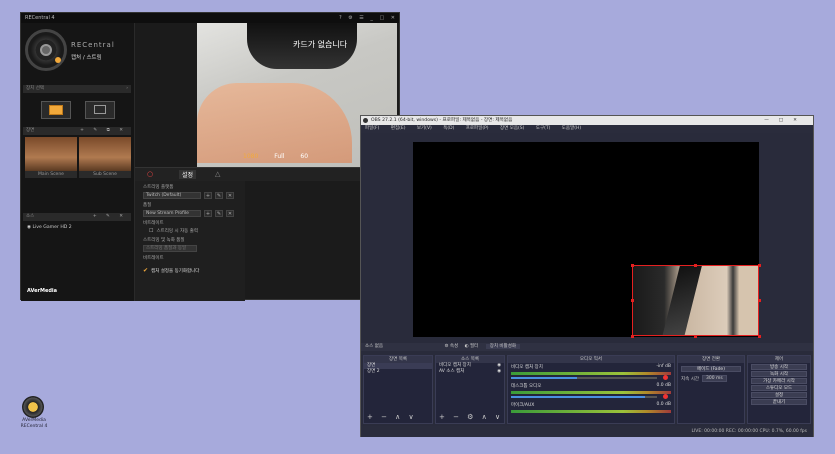 This screenshot has width=835, height=454. Describe the element at coordinates (472, 346) in the screenshot. I see `filters-button: ◐ 필터` at that location.